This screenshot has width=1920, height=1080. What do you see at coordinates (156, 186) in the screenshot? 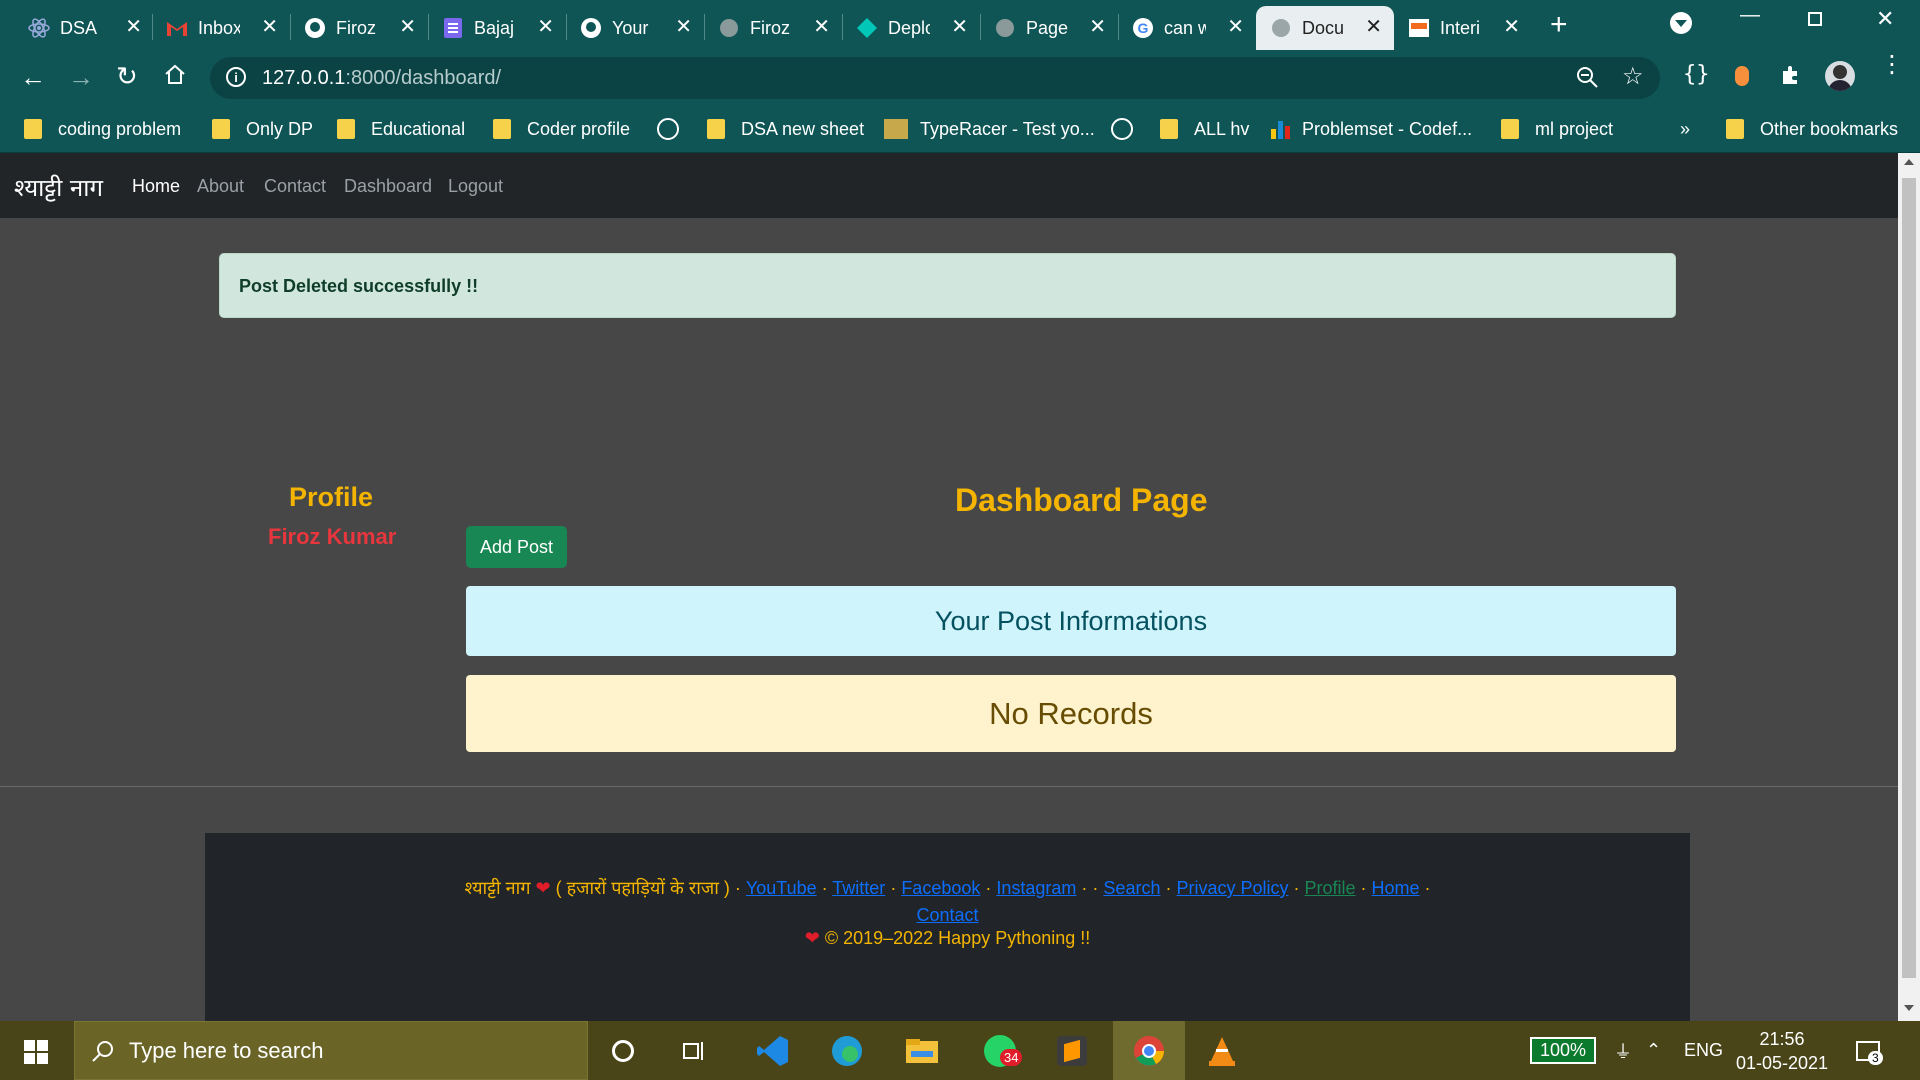
I see `nav-home: Home` at bounding box center [156, 186].